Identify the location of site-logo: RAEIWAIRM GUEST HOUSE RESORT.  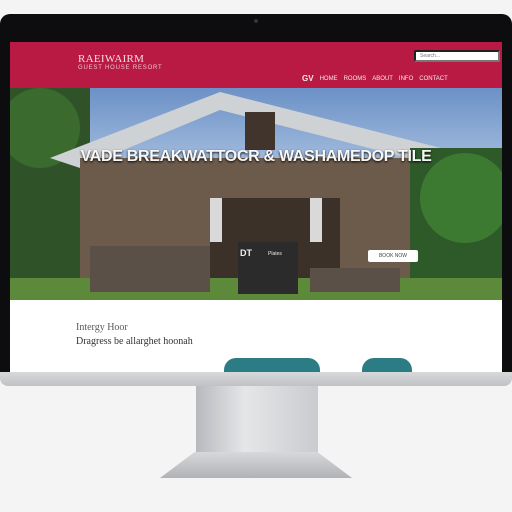
(120, 62).